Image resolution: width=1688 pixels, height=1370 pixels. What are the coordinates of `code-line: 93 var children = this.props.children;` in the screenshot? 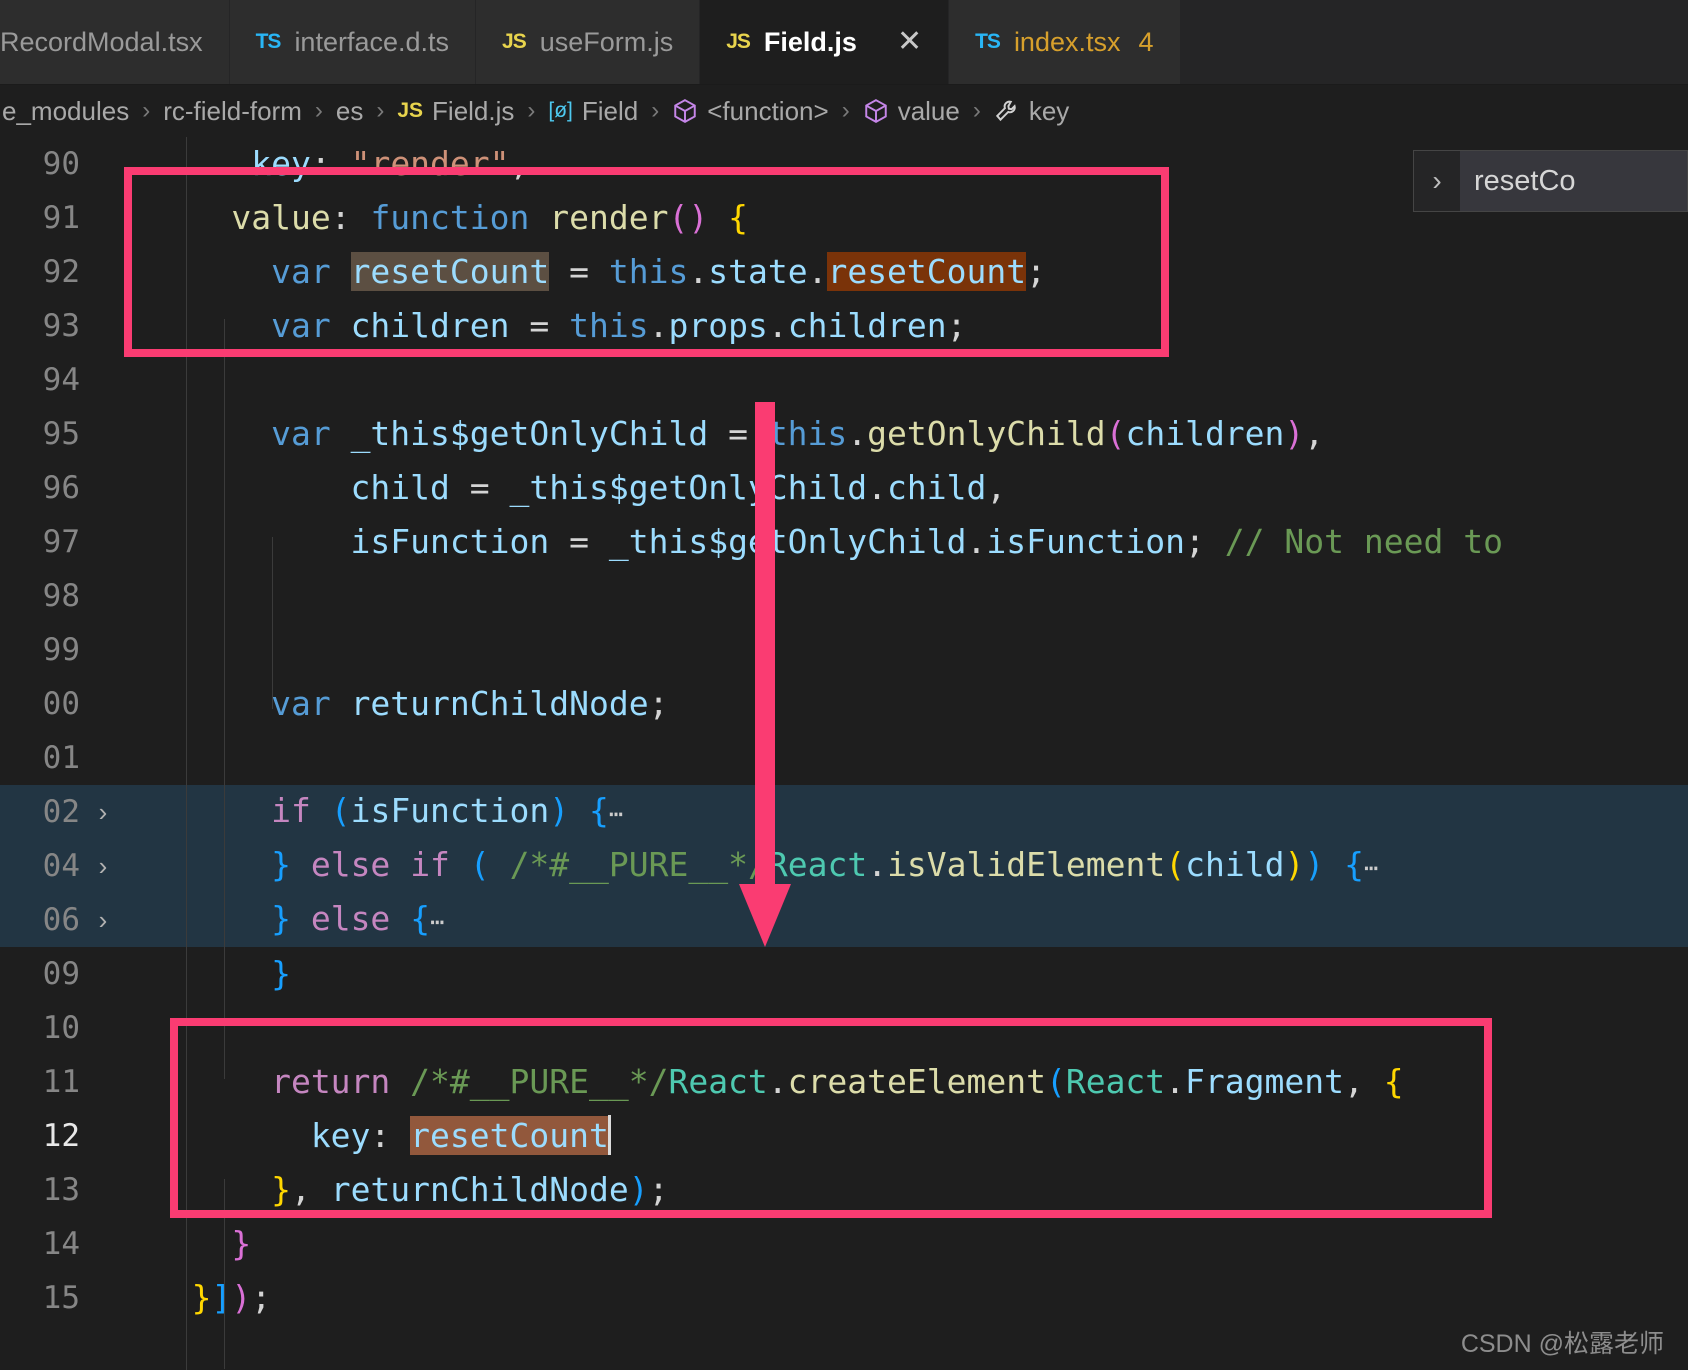 It's located at (844, 326).